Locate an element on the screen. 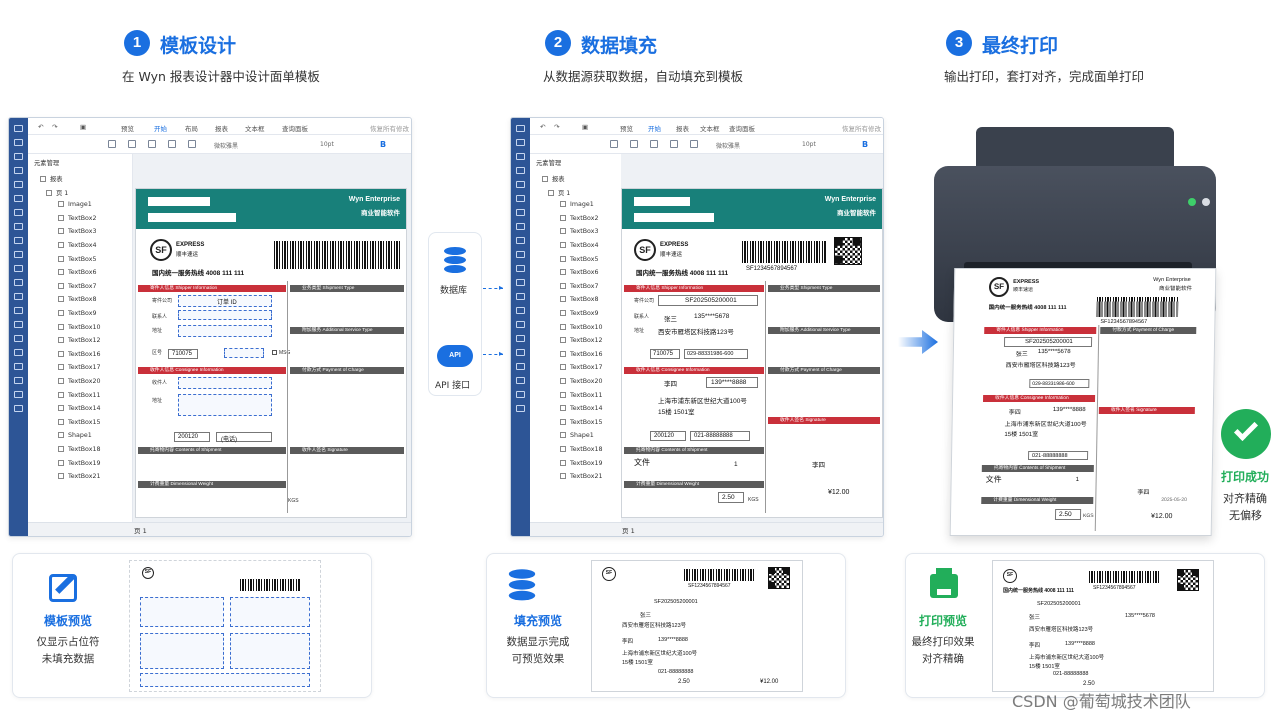  tree-item: TextBox12 is located at coordinates (79, 343).